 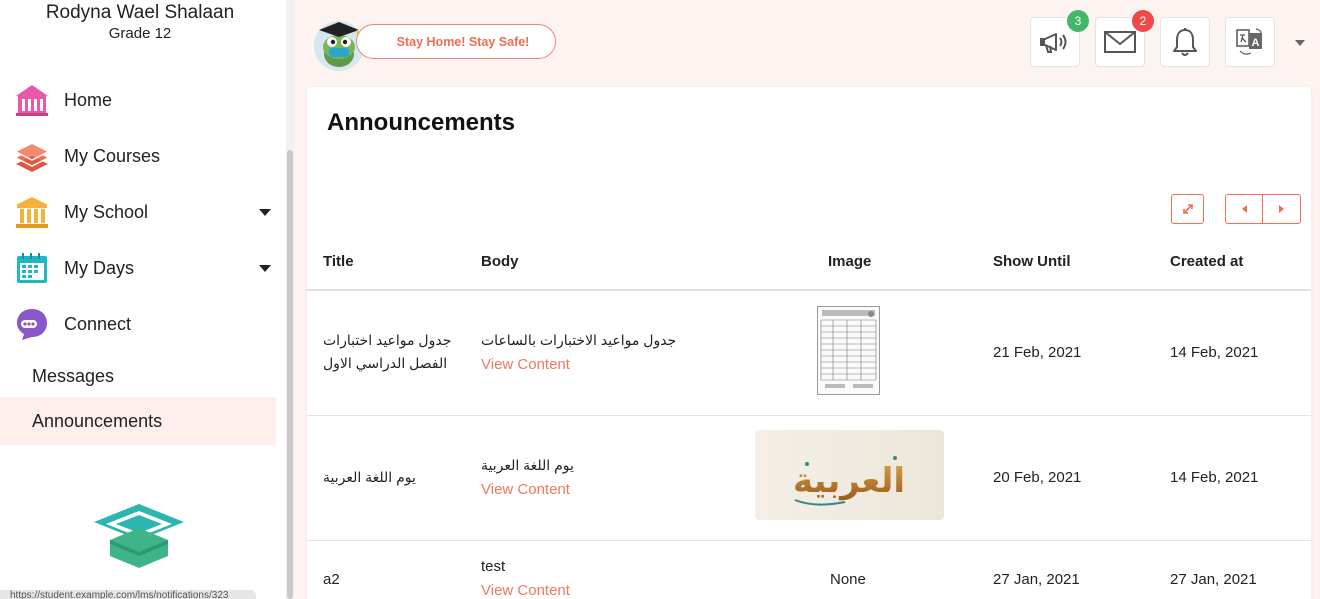 What do you see at coordinates (140, 268) in the screenshot?
I see `sidebar-item-my-days: My Days` at bounding box center [140, 268].